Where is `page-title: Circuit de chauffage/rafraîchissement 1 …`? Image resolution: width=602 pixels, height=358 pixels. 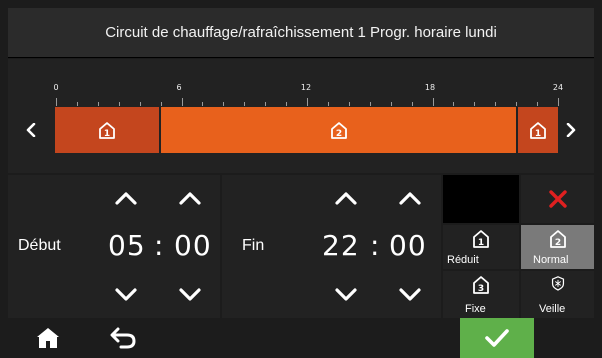 page-title: Circuit de chauffage/rafraîchissement 1 … is located at coordinates (301, 32).